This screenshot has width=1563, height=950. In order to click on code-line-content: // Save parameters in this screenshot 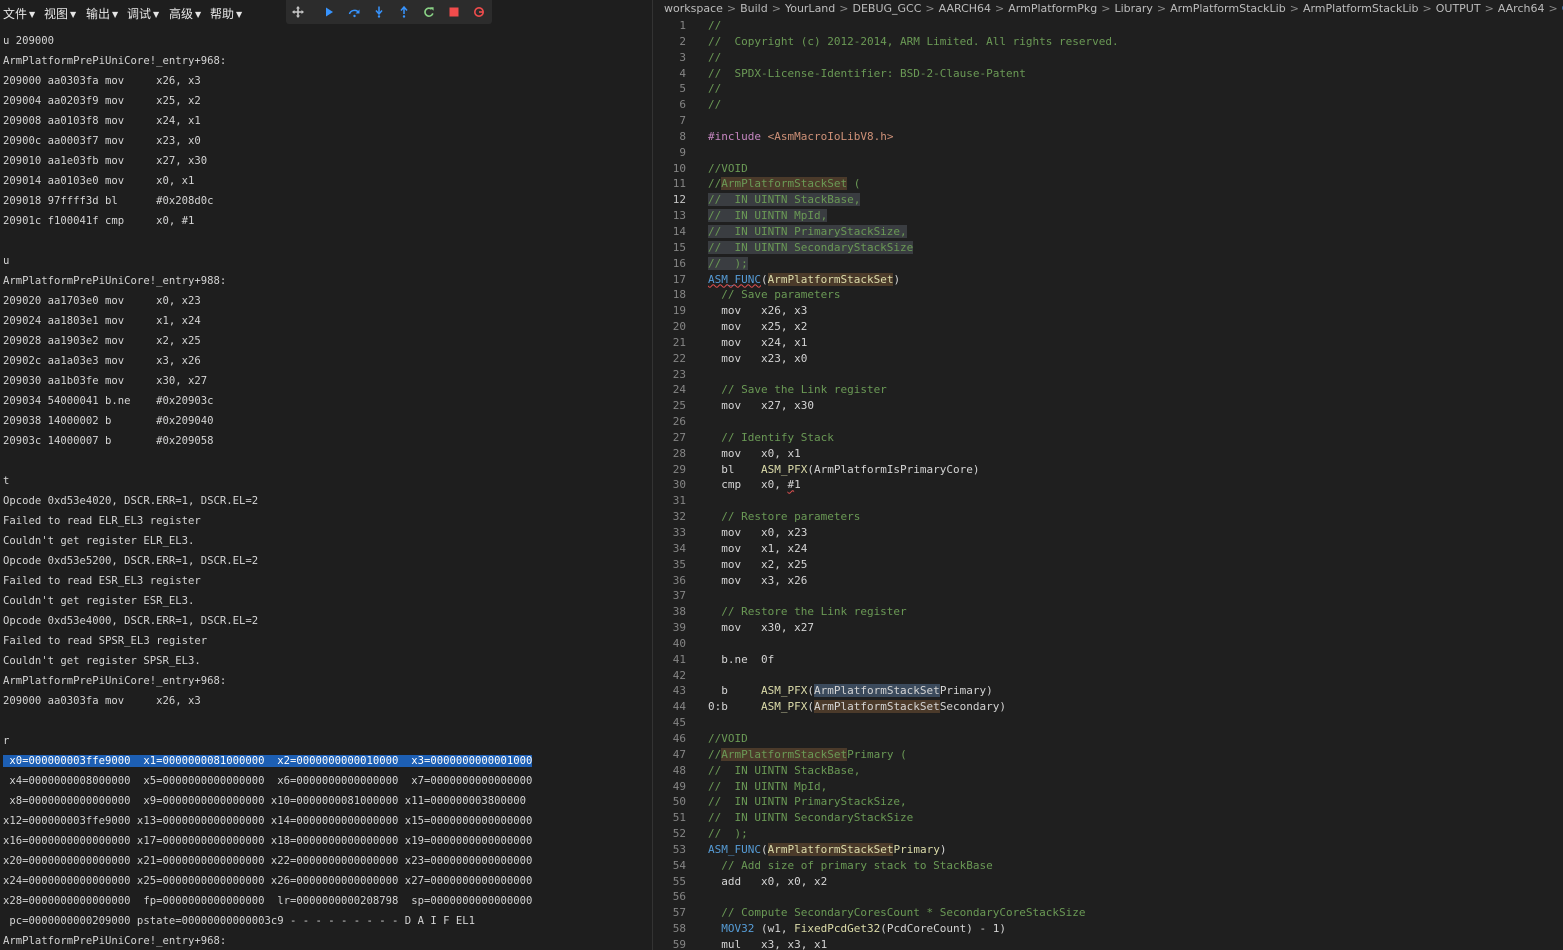, I will do `click(774, 295)`.